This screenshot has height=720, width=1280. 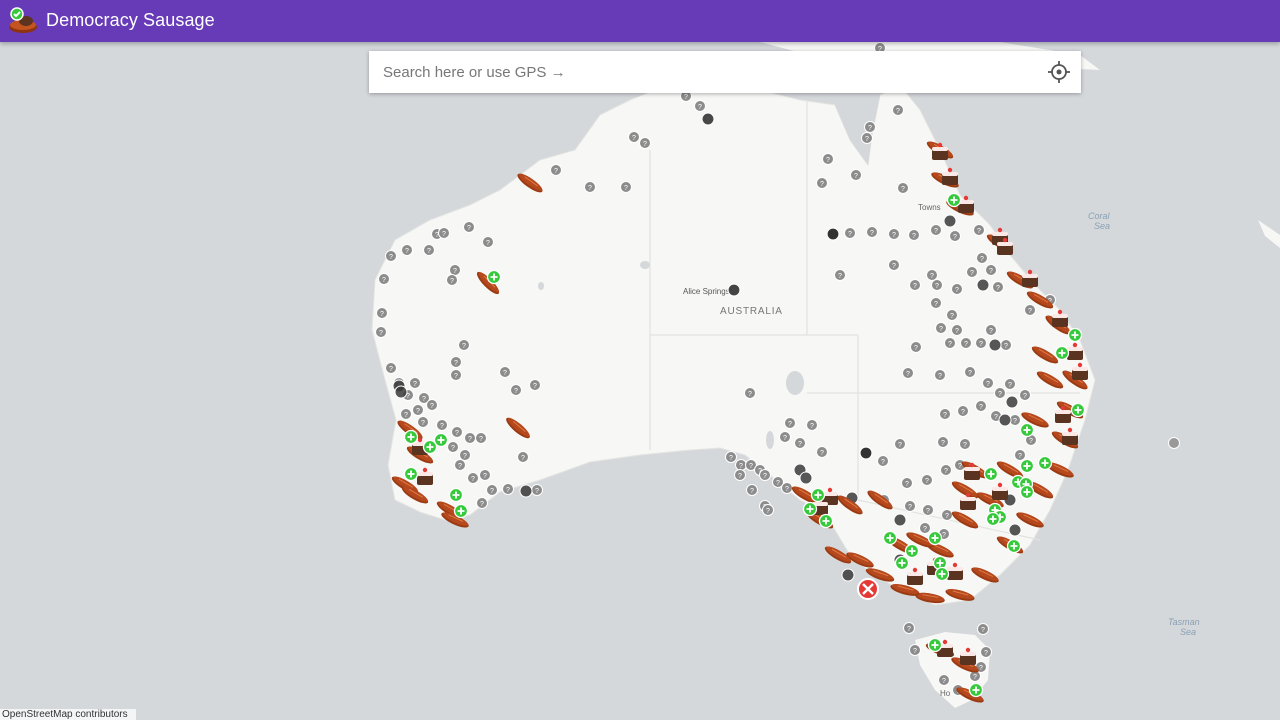 I want to click on red-cross-marker, so click(x=868, y=589).